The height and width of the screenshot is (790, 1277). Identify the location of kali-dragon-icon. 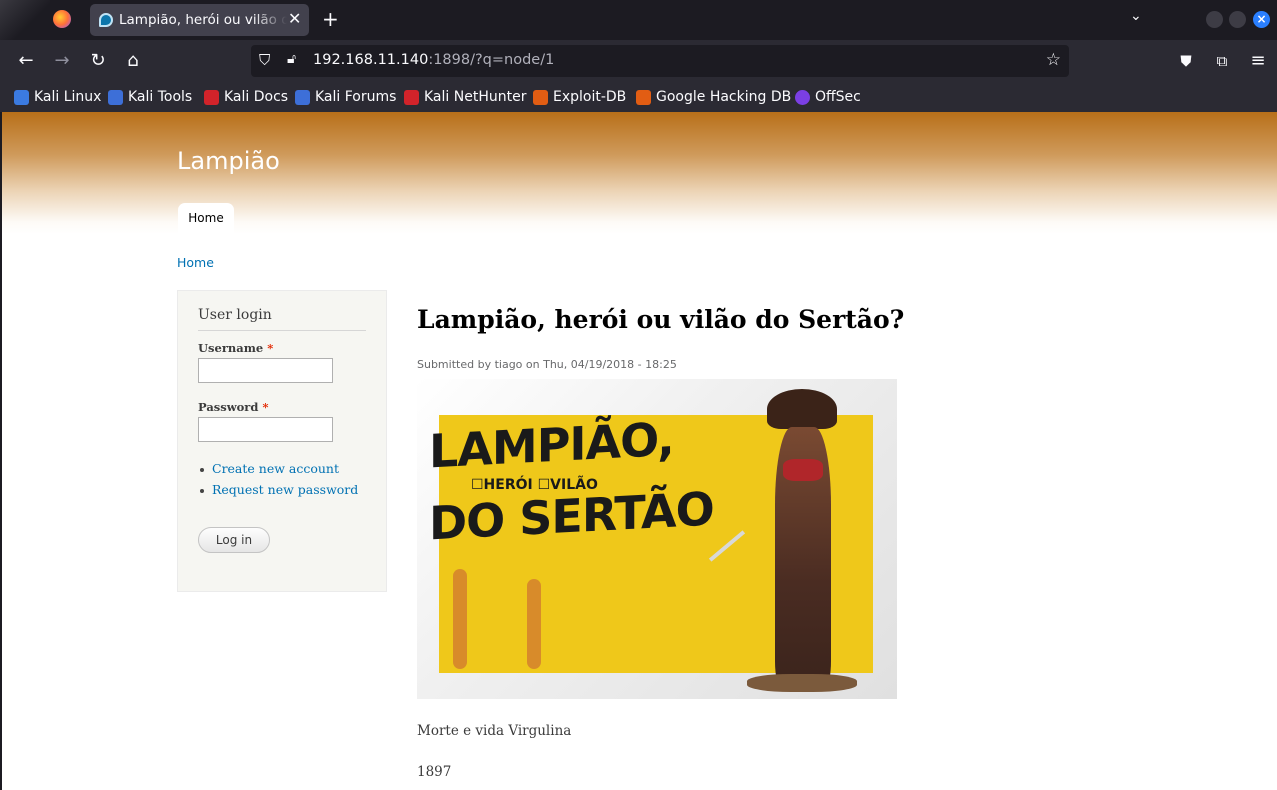
(21, 97).